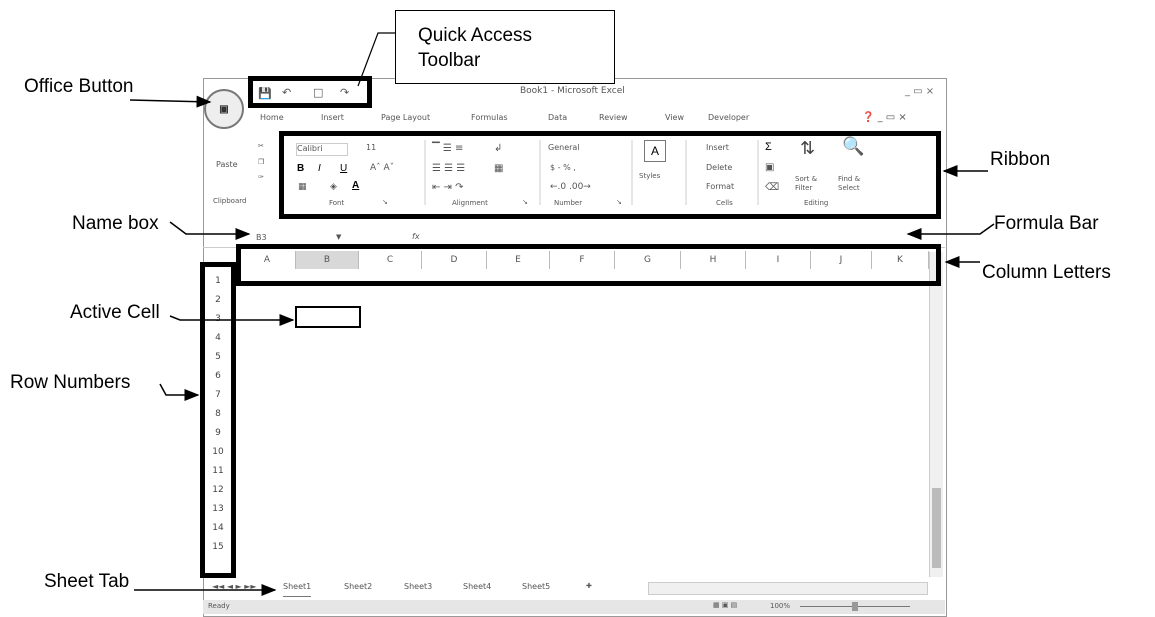  I want to click on quick-access-leader, so click(376, 59).